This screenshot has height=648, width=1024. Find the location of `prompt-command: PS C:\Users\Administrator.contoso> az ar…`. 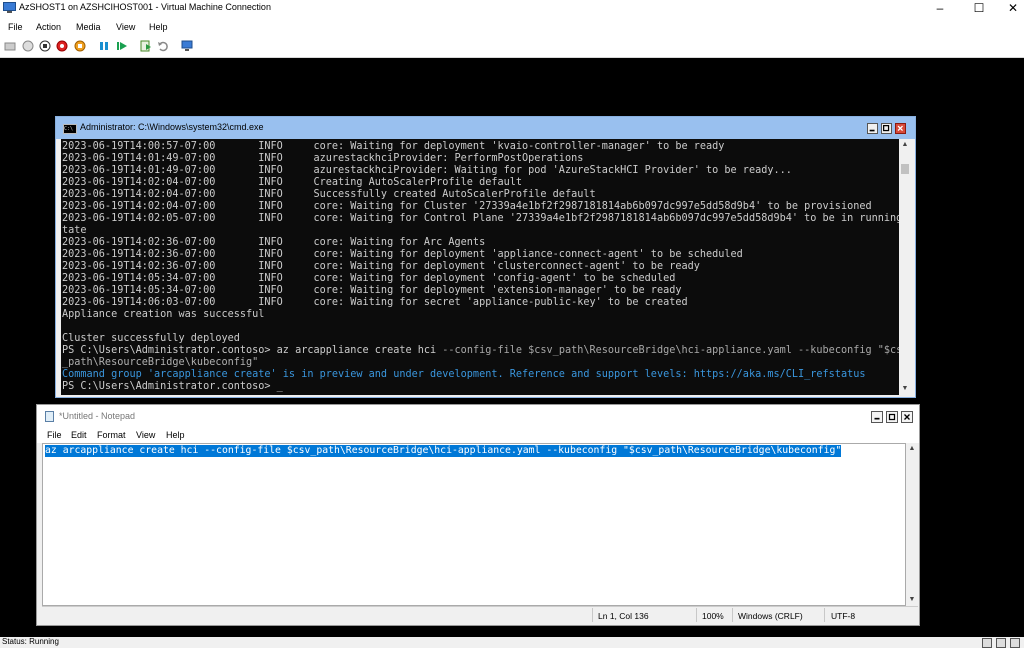

prompt-command: PS C:\Users\Administrator.contoso> az ar… is located at coordinates (252, 350).